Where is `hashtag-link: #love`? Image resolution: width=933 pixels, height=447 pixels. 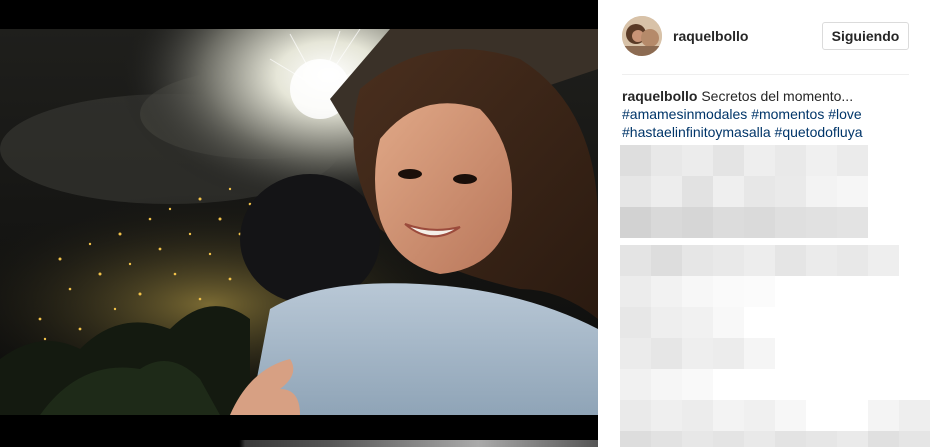
hashtag-link: #love is located at coordinates (844, 114).